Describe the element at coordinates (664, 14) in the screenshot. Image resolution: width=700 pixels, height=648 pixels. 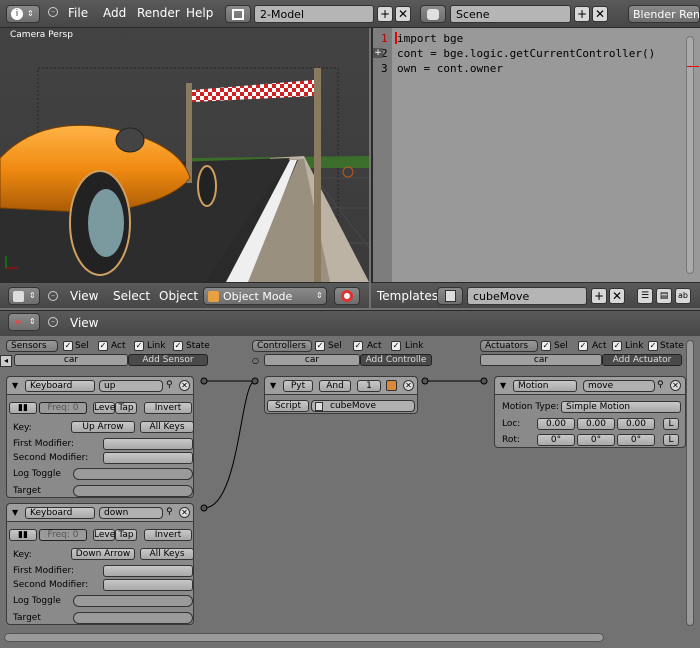
I see `render-engine-select: Blender Rend` at that location.